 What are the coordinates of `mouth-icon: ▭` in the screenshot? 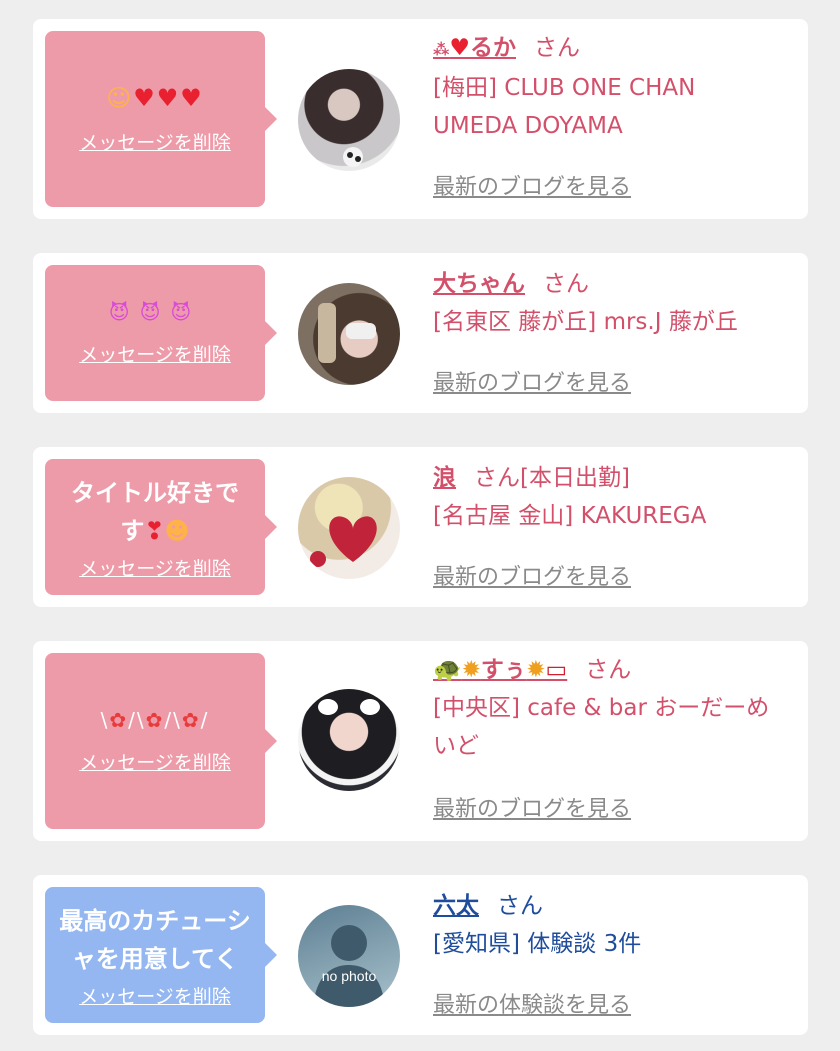 It's located at (556, 670).